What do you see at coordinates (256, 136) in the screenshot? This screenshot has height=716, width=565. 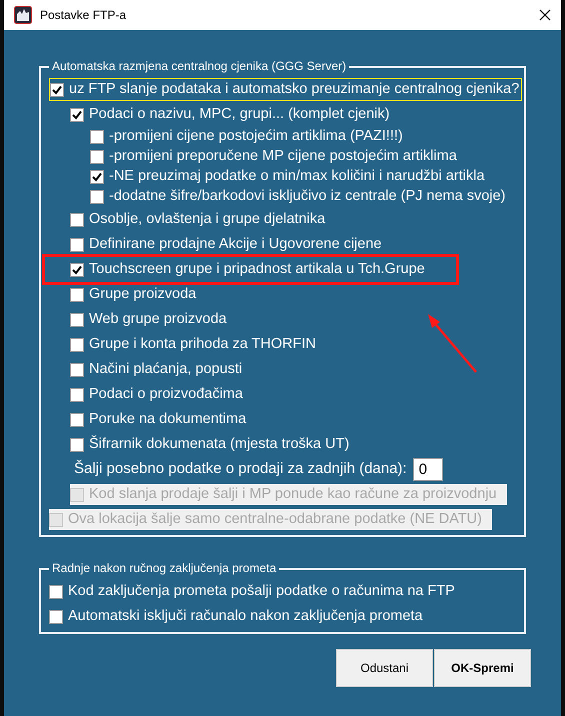 I see `option-label: -promijeni cijene postojećim artiklima (PAZI!!!)` at bounding box center [256, 136].